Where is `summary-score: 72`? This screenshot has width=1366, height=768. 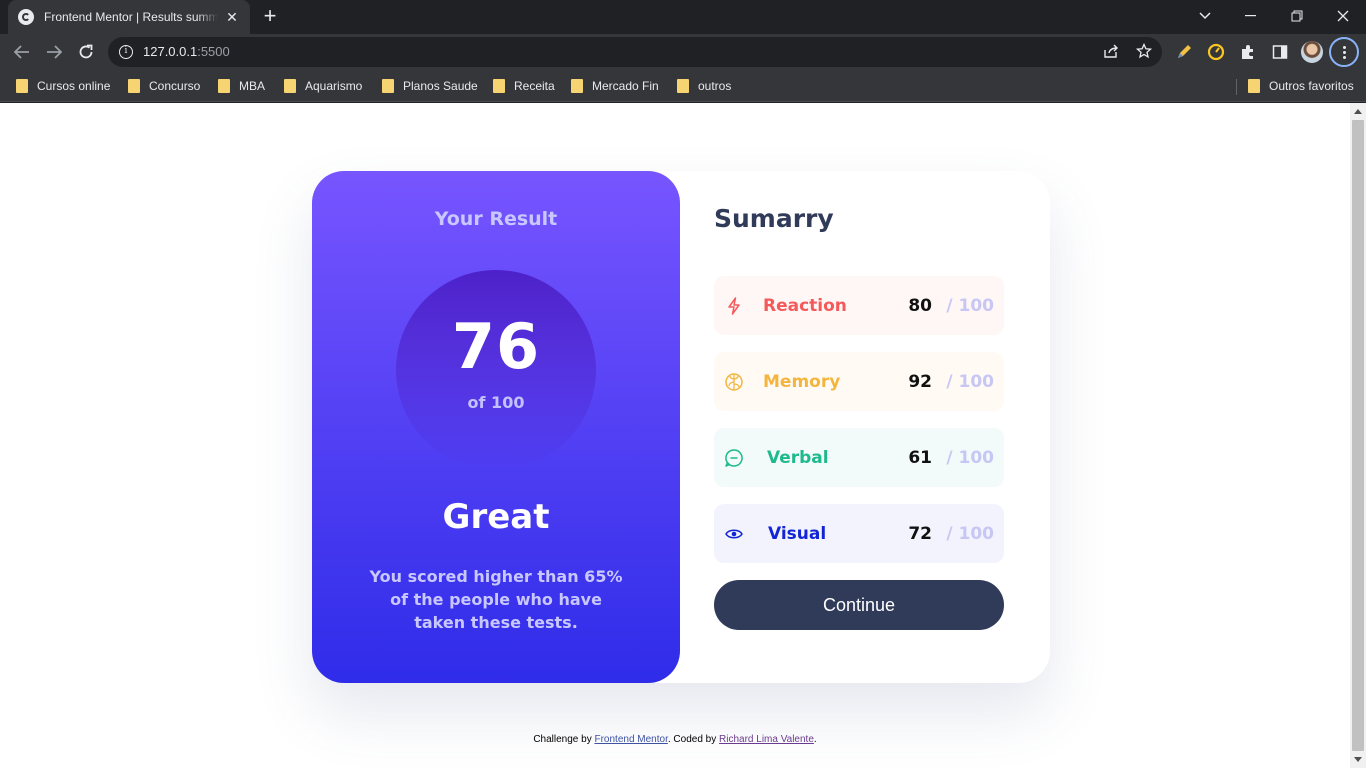 summary-score: 72 is located at coordinates (920, 534).